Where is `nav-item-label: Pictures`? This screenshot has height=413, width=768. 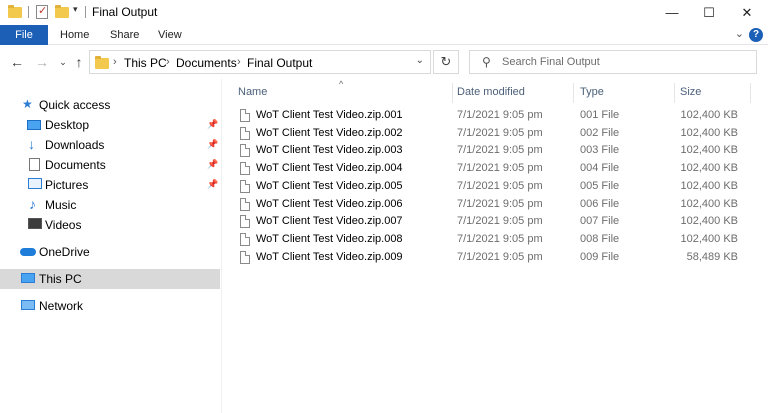 nav-item-label: Pictures is located at coordinates (67, 185).